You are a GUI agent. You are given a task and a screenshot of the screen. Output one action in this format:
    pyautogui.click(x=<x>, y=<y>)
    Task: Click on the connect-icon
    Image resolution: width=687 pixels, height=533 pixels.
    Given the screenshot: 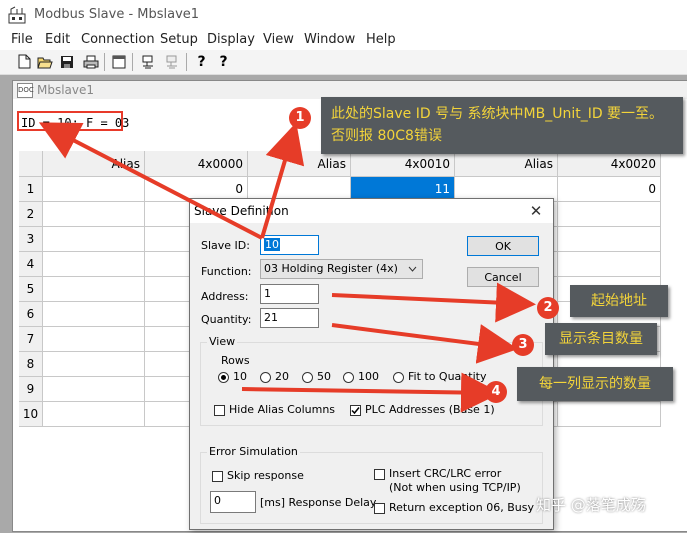 What is the action you would take?
    pyautogui.click(x=148, y=61)
    